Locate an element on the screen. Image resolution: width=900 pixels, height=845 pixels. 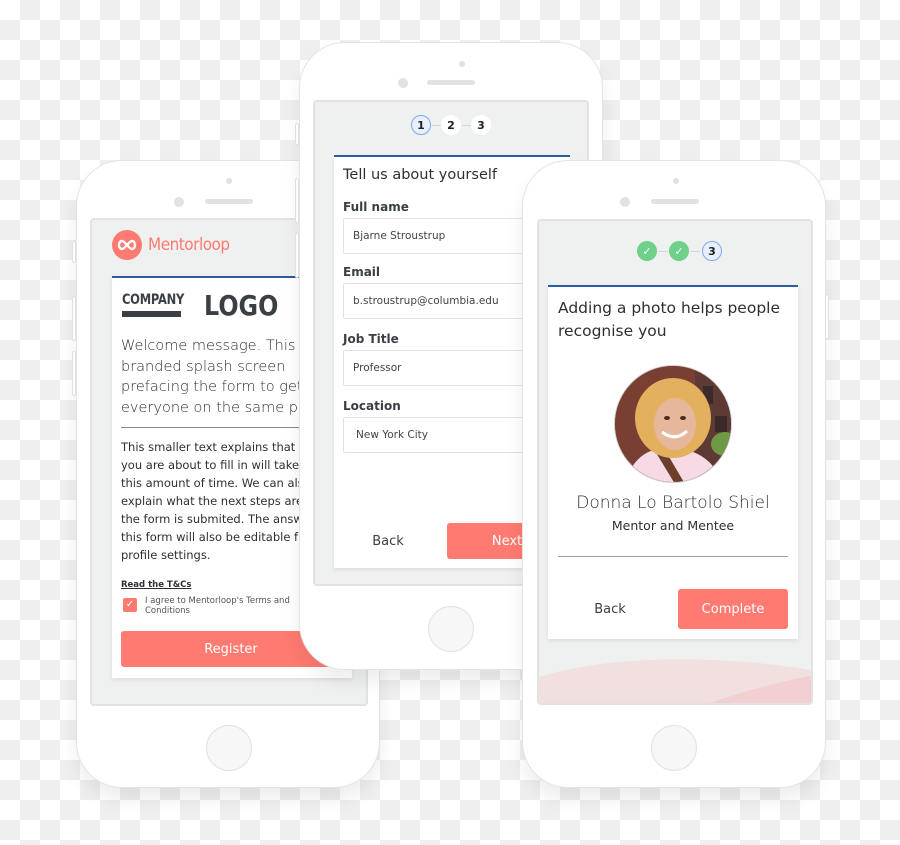
agree-checkbox: ✓ is located at coordinates (130, 605).